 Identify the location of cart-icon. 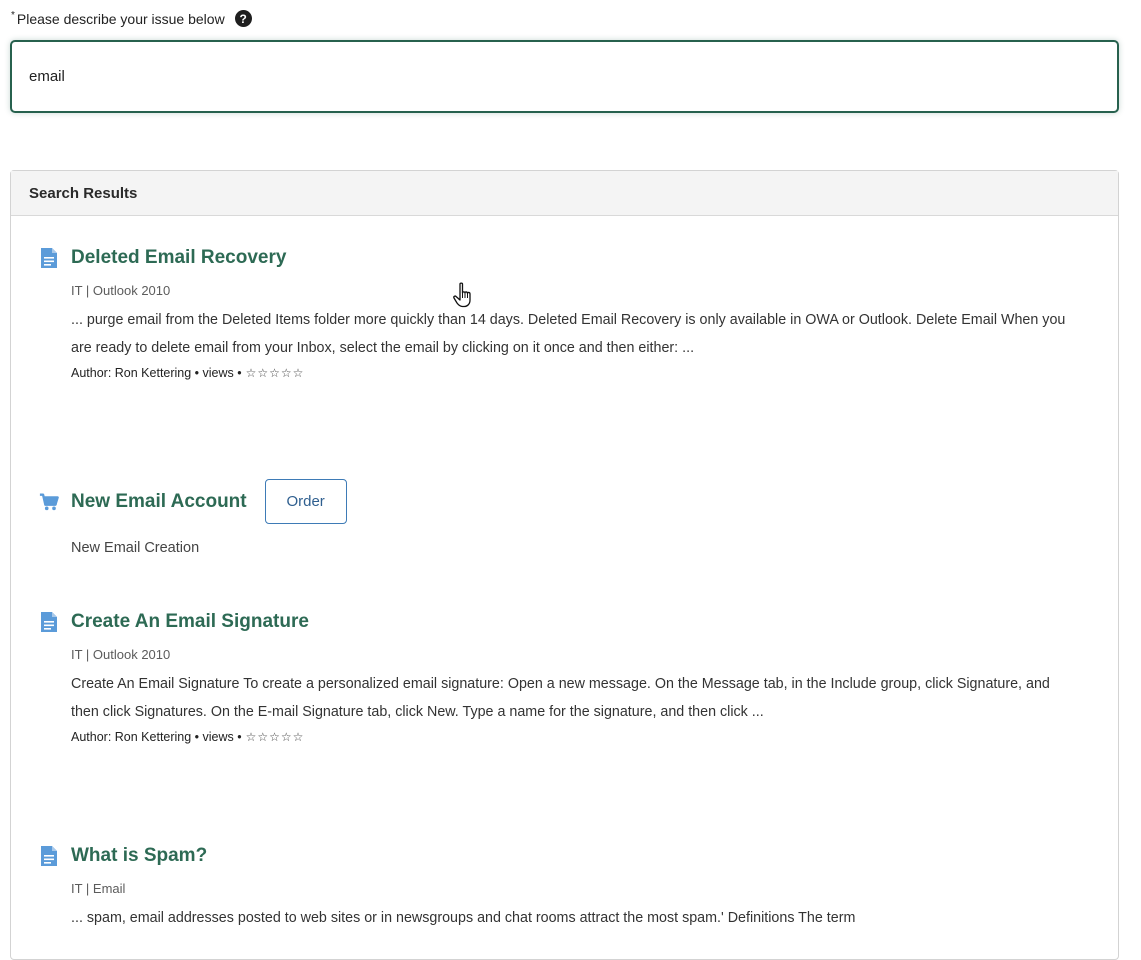
(49, 501).